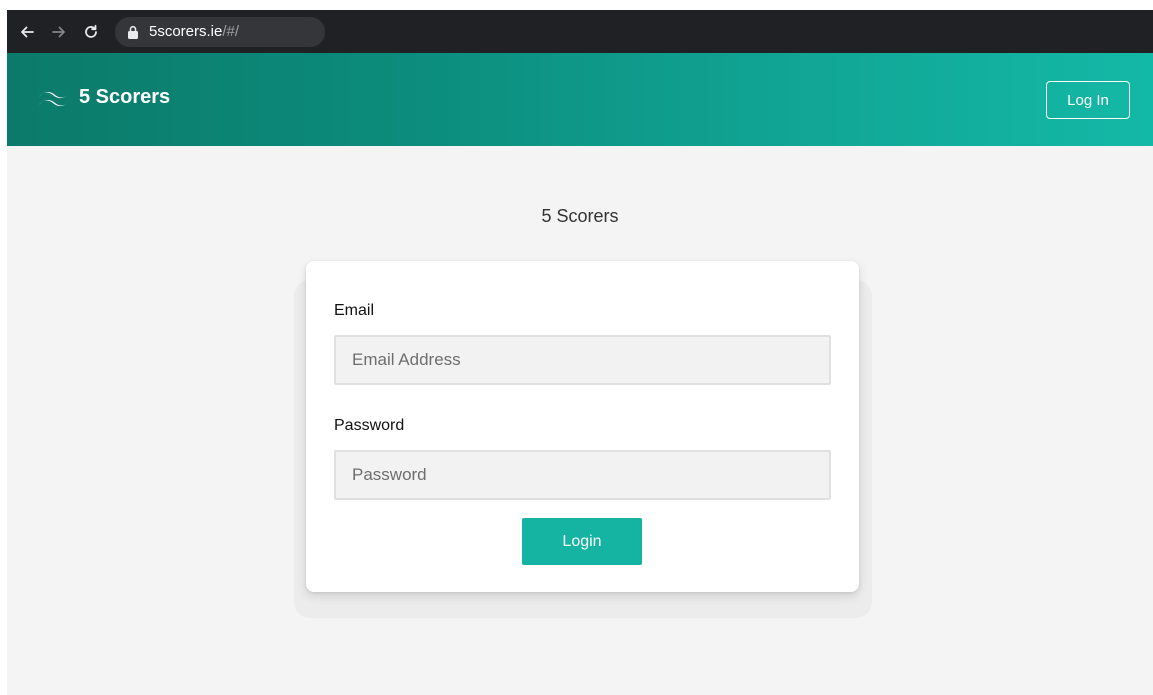 The height and width of the screenshot is (695, 1153). Describe the element at coordinates (582, 541) in the screenshot. I see `login-button: Login` at that location.